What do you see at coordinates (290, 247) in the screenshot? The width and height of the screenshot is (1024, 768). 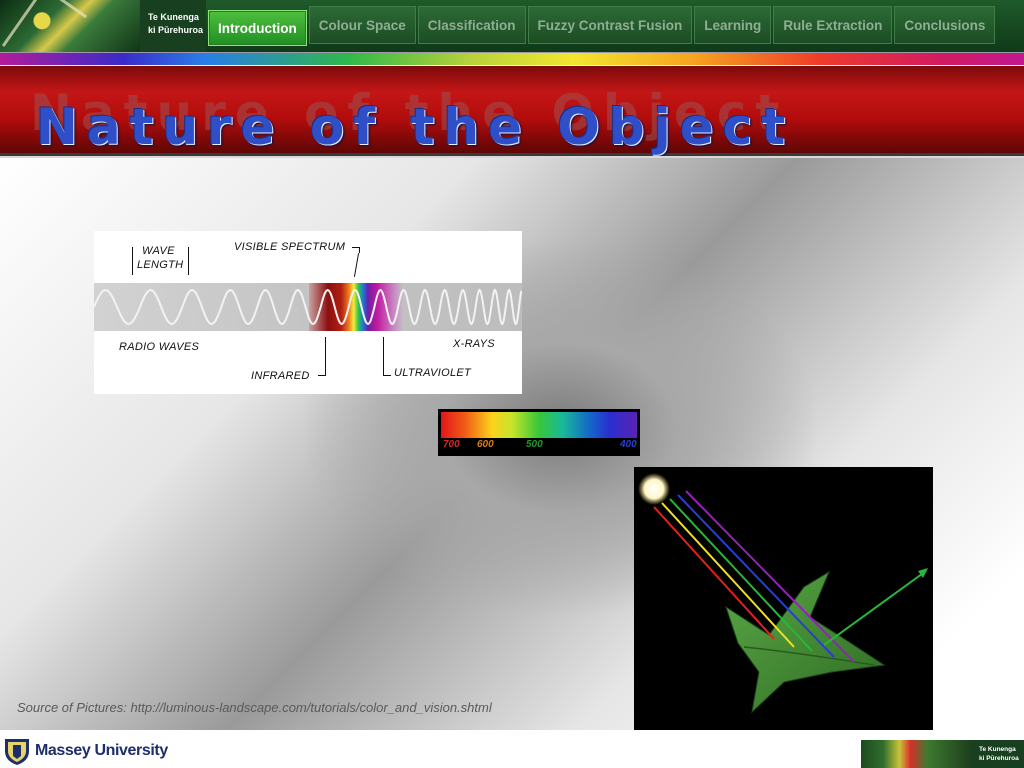 I see `visible-spectrum-label: VISIBLE SPECTRUM` at bounding box center [290, 247].